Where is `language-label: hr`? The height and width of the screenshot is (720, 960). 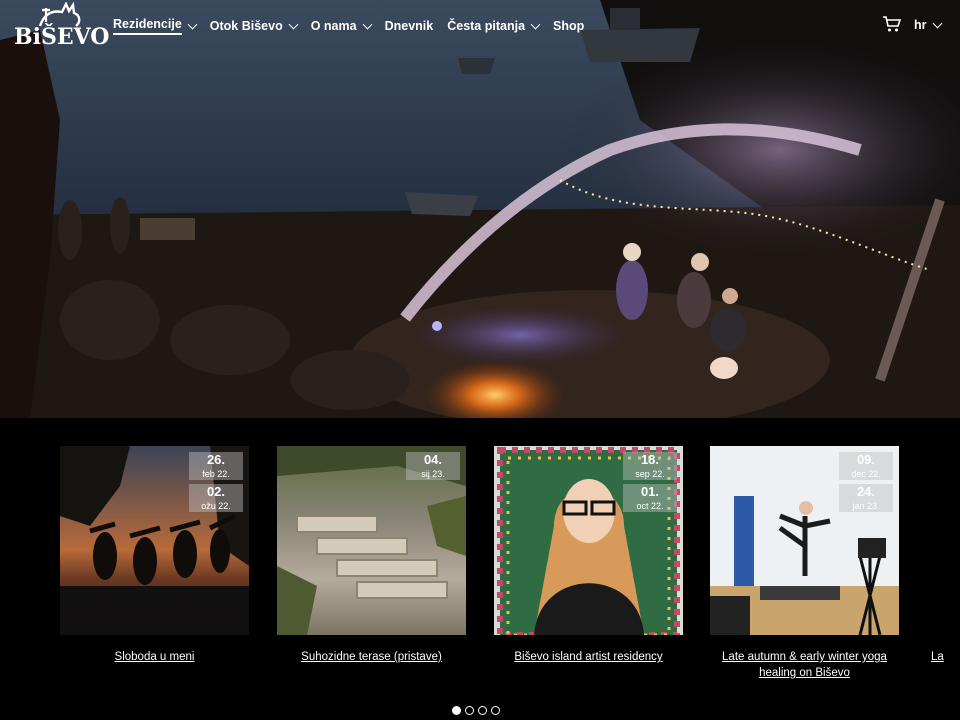
language-label: hr is located at coordinates (920, 25).